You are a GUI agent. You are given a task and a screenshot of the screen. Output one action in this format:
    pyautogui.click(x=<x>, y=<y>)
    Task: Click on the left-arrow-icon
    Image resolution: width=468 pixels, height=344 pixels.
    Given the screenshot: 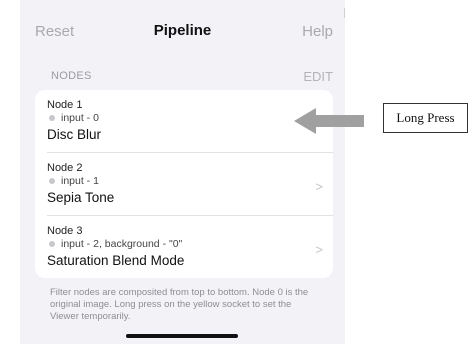 What is the action you would take?
    pyautogui.click(x=329, y=121)
    